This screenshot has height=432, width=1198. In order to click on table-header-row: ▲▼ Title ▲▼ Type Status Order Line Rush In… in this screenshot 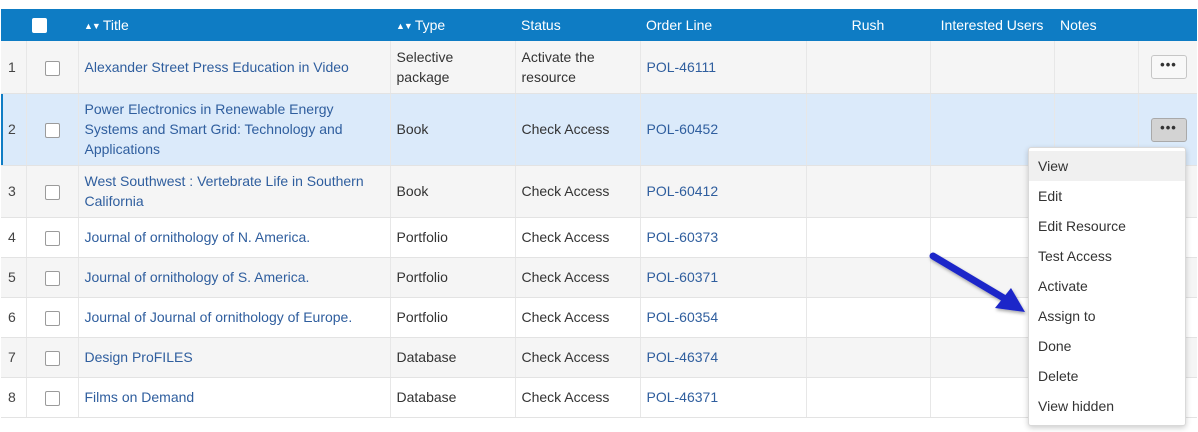, I will do `click(599, 25)`.